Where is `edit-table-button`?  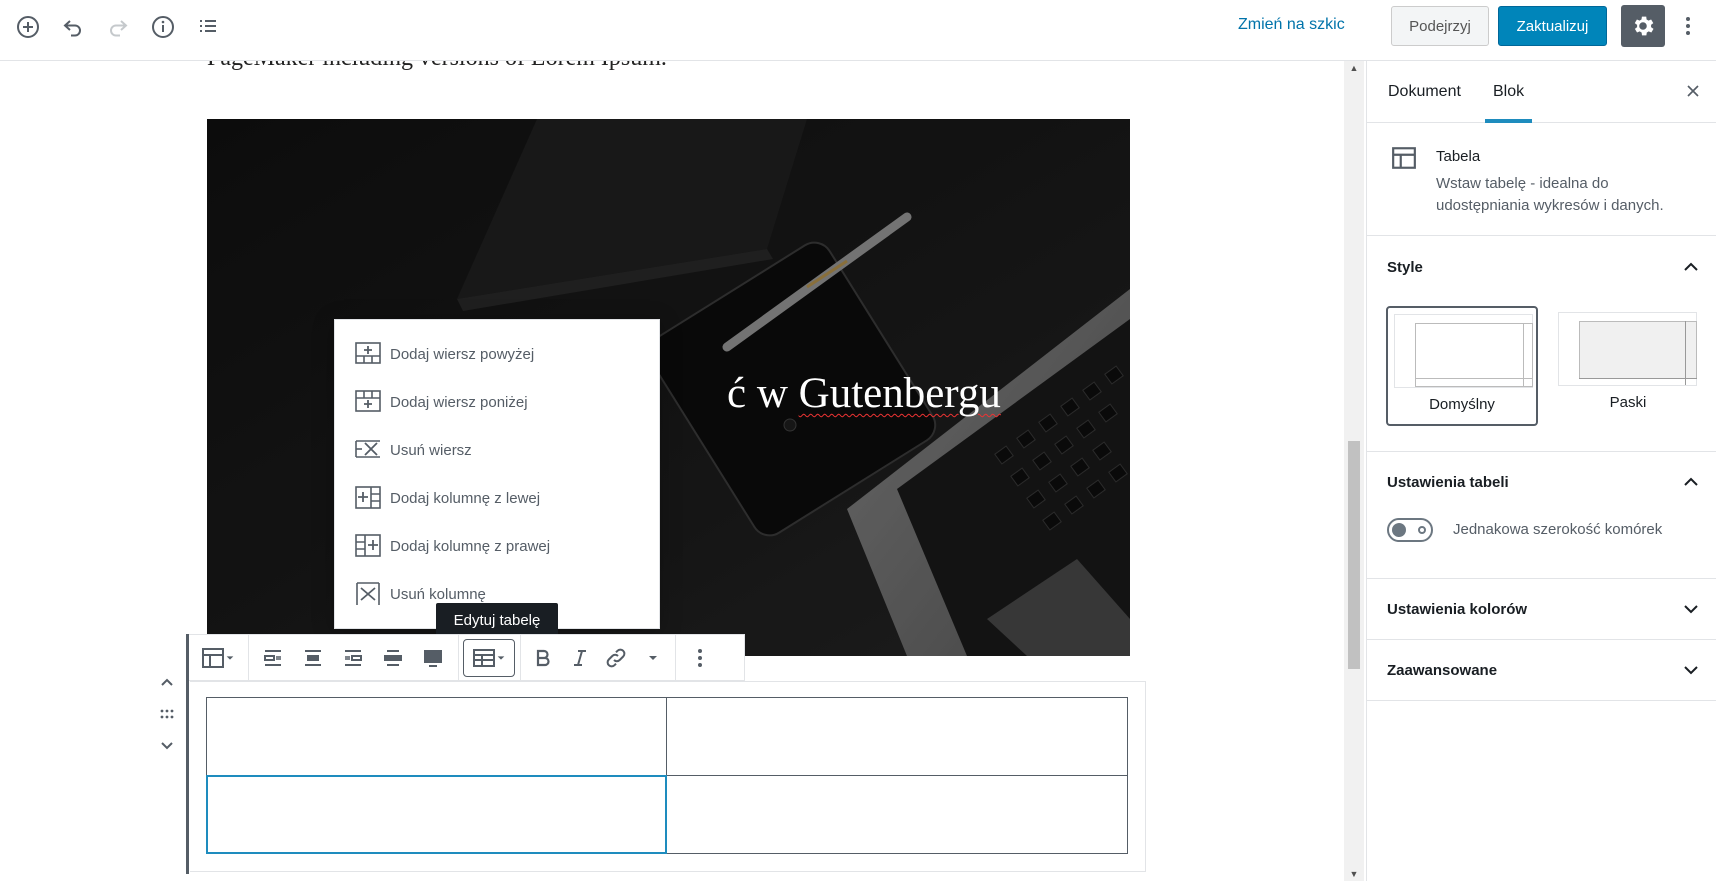
edit-table-button is located at coordinates (489, 657).